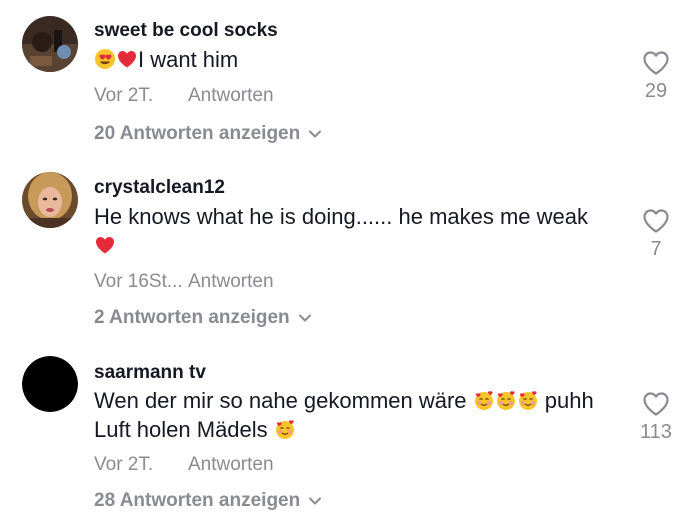 Image resolution: width=700 pixels, height=528 pixels. What do you see at coordinates (192, 317) in the screenshot?
I see `view-replies-label: 2 Antworten anzeigen` at bounding box center [192, 317].